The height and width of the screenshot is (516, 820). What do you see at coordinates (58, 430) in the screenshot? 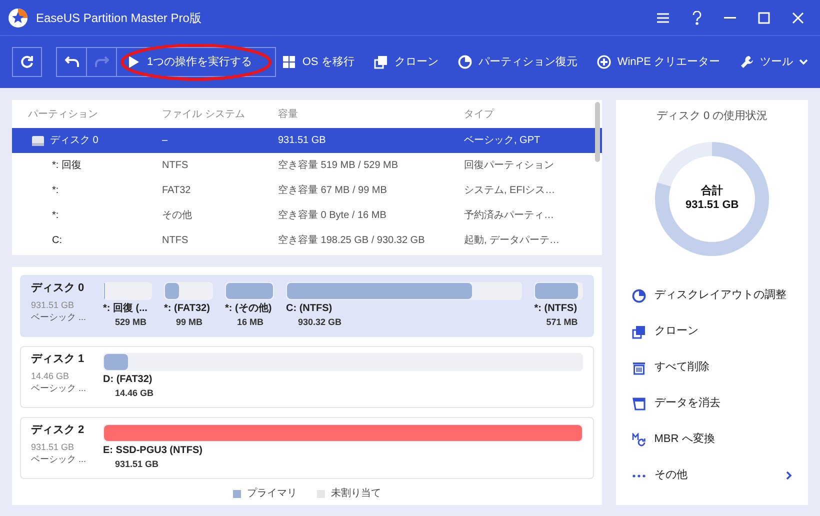
I see `disk-name: ディスク 2` at bounding box center [58, 430].